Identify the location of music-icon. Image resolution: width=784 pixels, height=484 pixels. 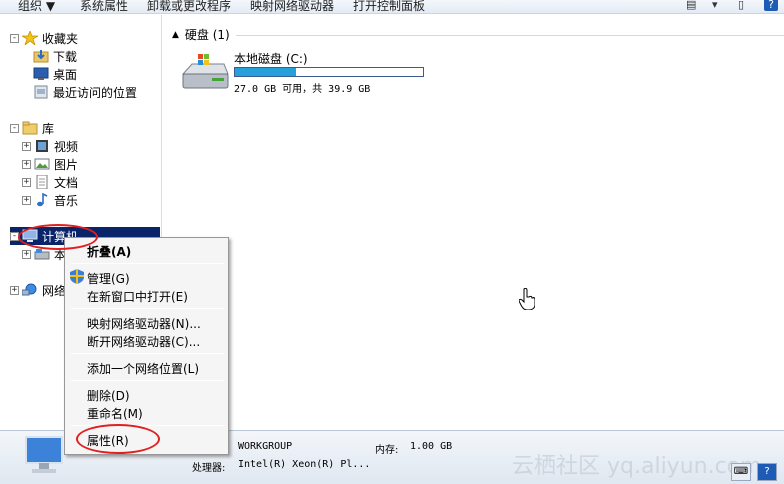
(42, 199).